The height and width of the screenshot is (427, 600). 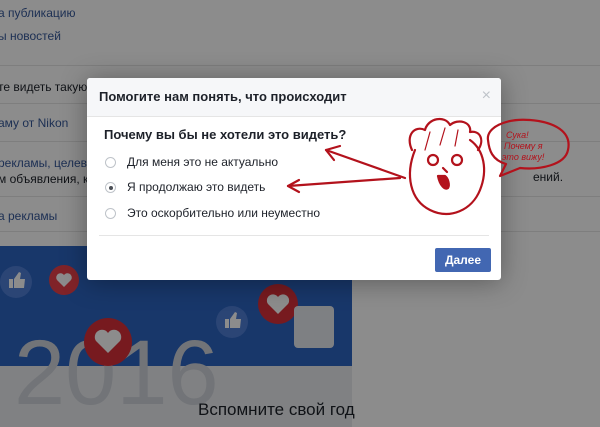 What do you see at coordinates (344, 182) in the screenshot?
I see `arrow-to-option` at bounding box center [344, 182].